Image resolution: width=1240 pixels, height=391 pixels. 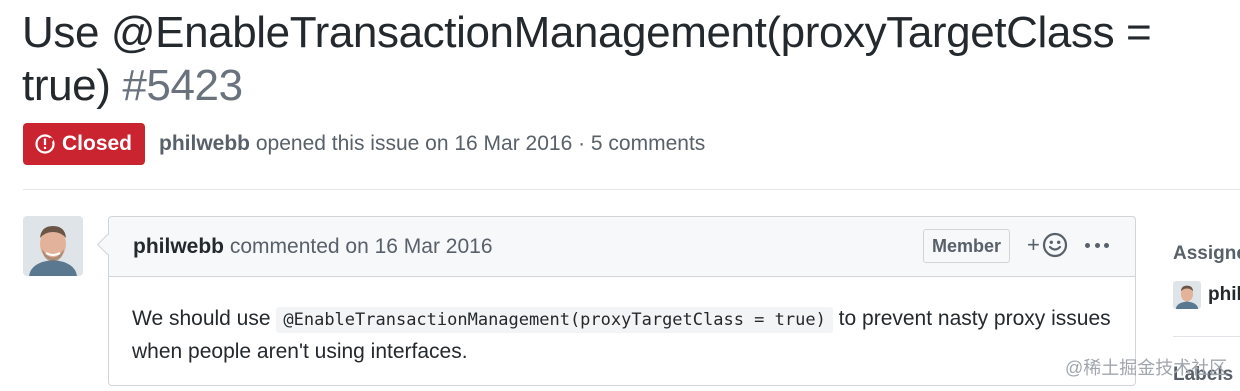 What do you see at coordinates (204, 143) in the screenshot?
I see `author-link: philwebb` at bounding box center [204, 143].